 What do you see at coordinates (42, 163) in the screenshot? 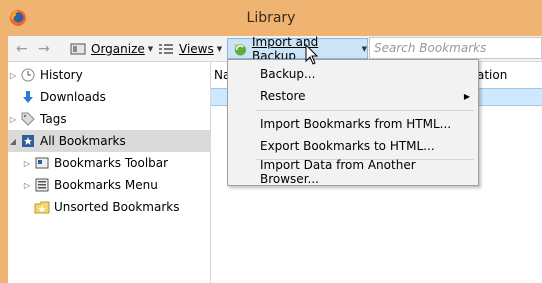
I see `bookmarks-toolbar-icon` at bounding box center [42, 163].